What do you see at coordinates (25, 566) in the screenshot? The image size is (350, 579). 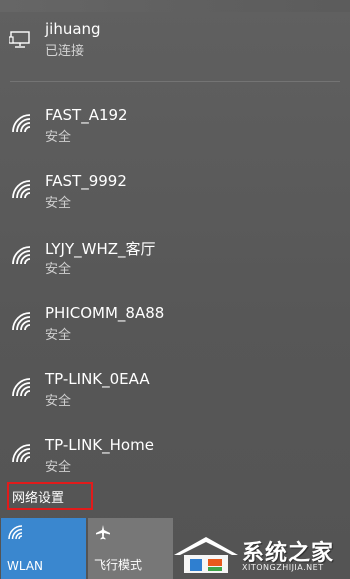 I see `wlan-tile-label: WLAN` at bounding box center [25, 566].